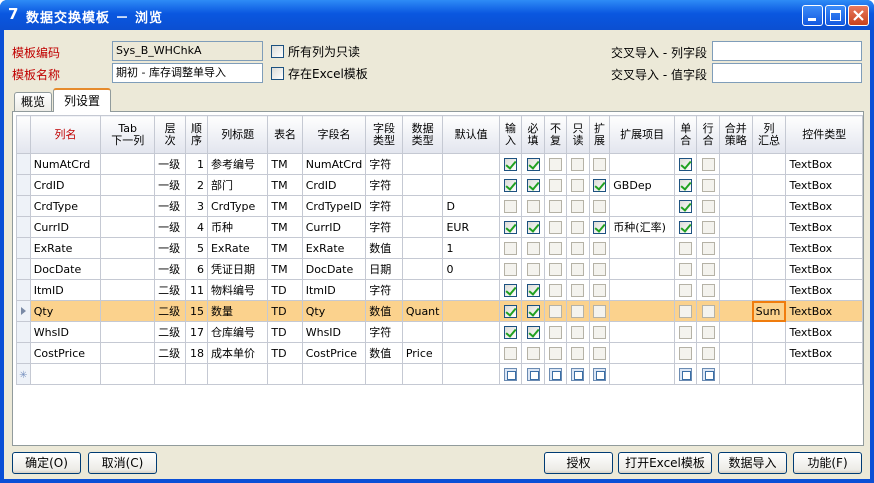  Describe the element at coordinates (237, 134) in the screenshot. I see `column-header: 列标题` at that location.